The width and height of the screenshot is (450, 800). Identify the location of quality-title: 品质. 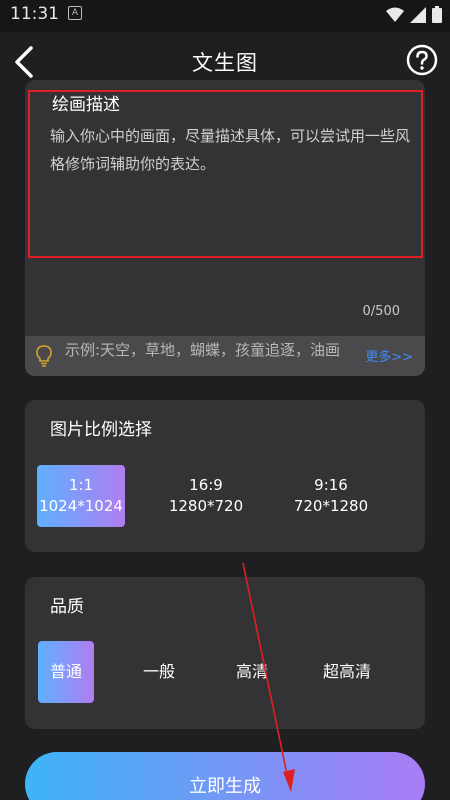
(67, 607).